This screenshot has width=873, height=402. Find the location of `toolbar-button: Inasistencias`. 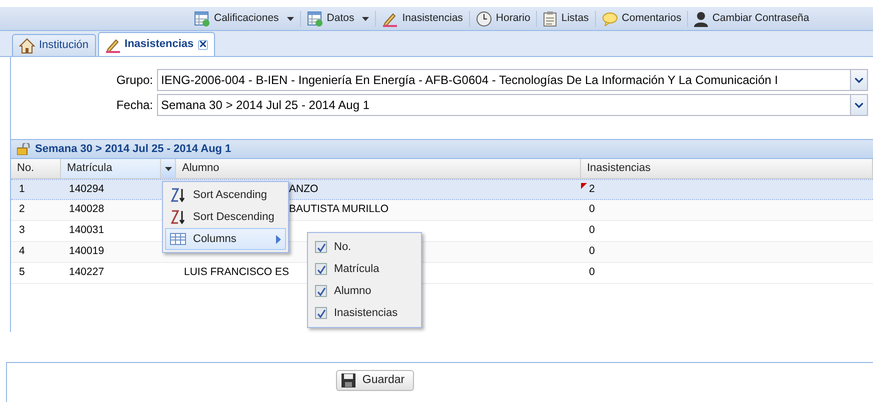

toolbar-button: Inasistencias is located at coordinates (422, 18).